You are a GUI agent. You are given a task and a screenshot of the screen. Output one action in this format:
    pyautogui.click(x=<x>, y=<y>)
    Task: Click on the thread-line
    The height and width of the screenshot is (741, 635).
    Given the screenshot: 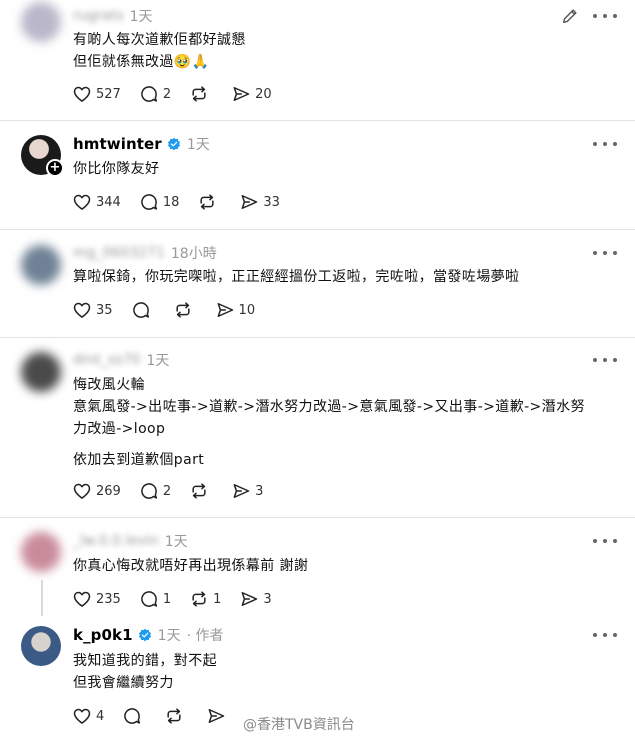 What is the action you would take?
    pyautogui.click(x=42, y=598)
    